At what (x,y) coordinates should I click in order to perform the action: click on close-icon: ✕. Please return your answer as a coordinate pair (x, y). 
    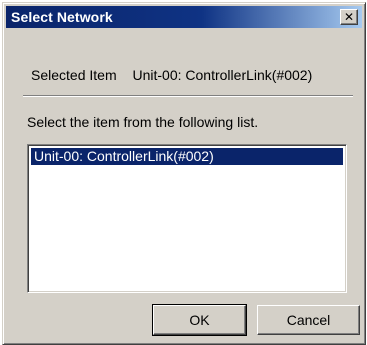
    Looking at the image, I should click on (349, 17).